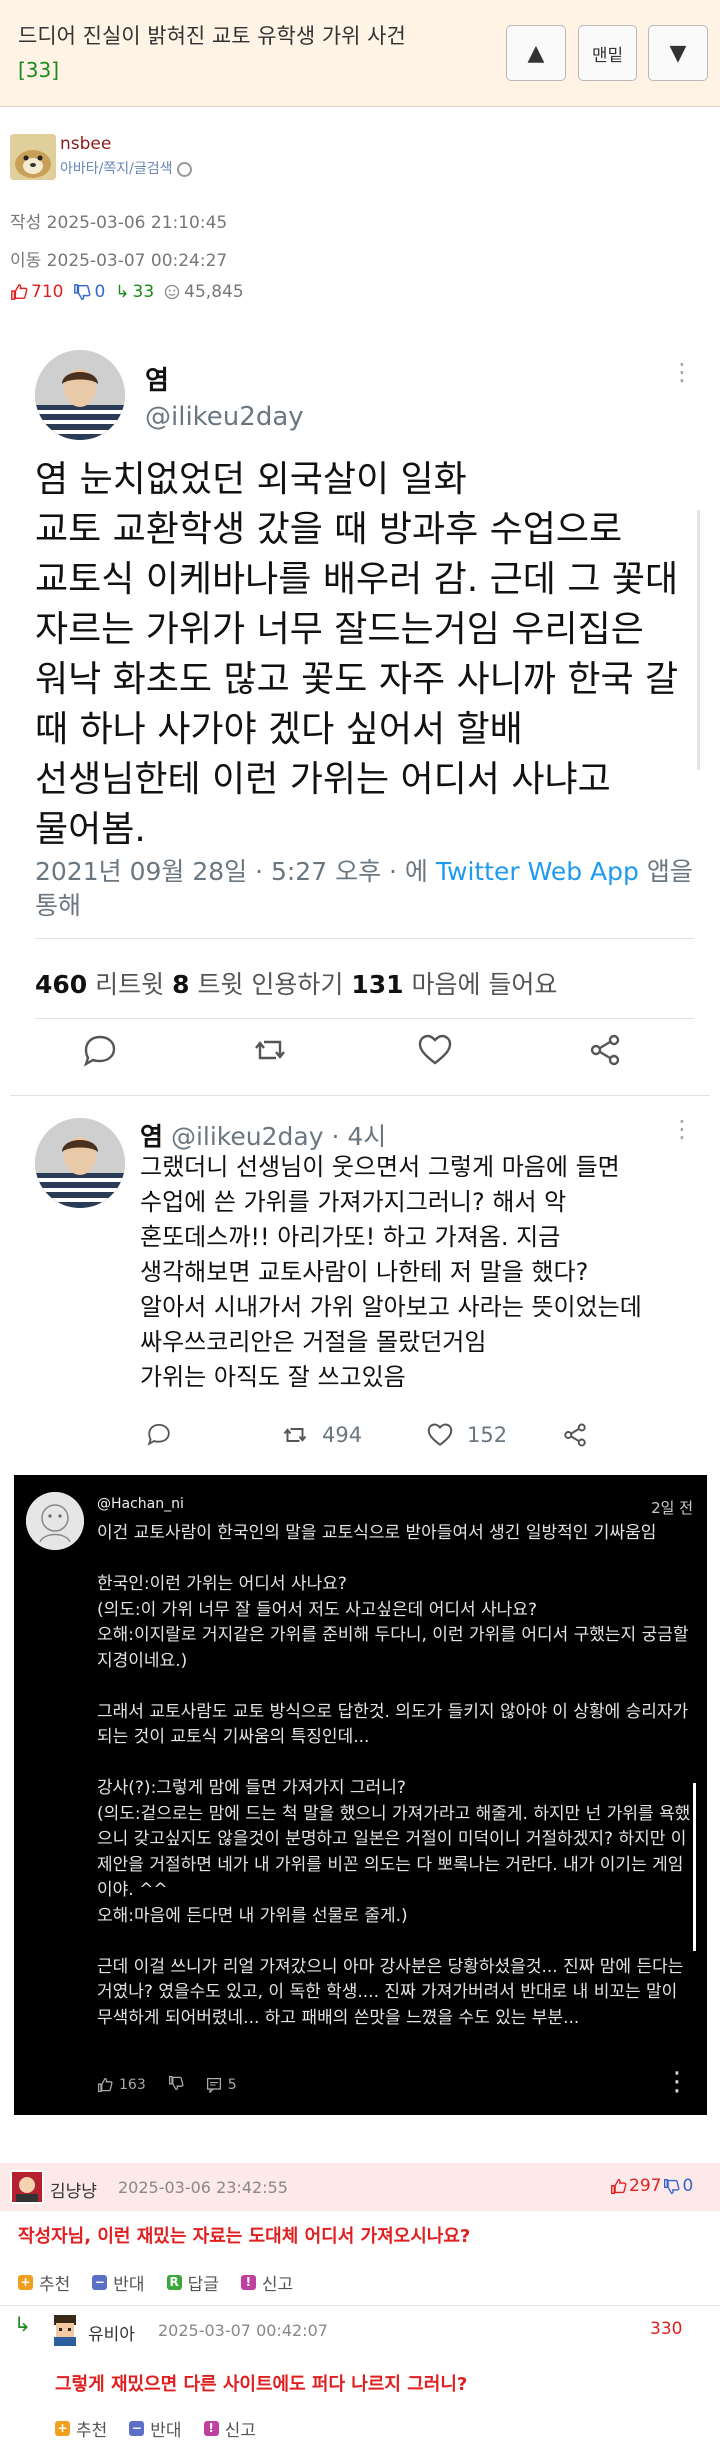 The width and height of the screenshot is (720, 2457). What do you see at coordinates (140, 1504) in the screenshot?
I see `dark-comment-handle: @Hachan_ni` at bounding box center [140, 1504].